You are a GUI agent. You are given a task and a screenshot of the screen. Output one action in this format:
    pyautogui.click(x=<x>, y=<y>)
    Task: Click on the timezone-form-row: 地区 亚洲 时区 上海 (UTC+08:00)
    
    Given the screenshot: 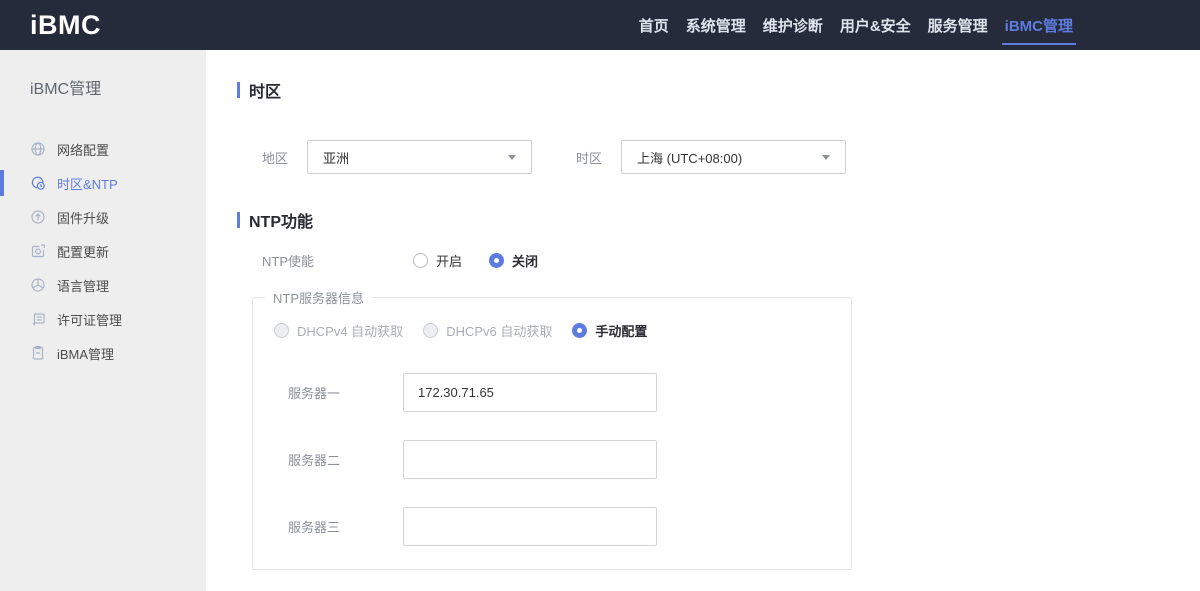 What is the action you would take?
    pyautogui.click(x=718, y=157)
    